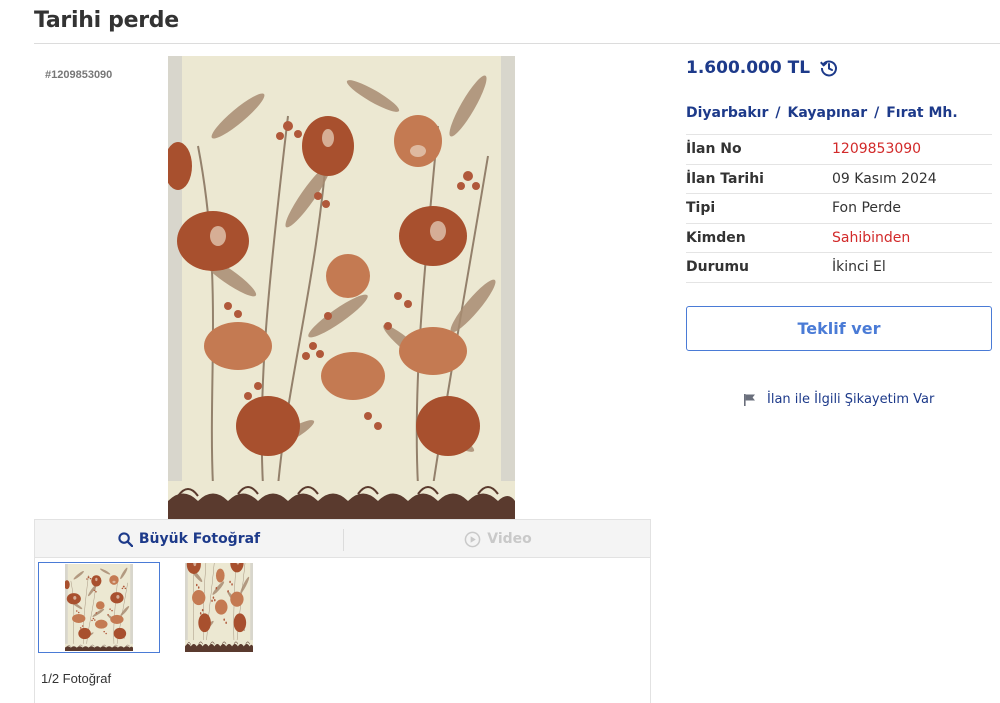  What do you see at coordinates (716, 237) in the screenshot?
I see `detail-label: Kimden` at bounding box center [716, 237].